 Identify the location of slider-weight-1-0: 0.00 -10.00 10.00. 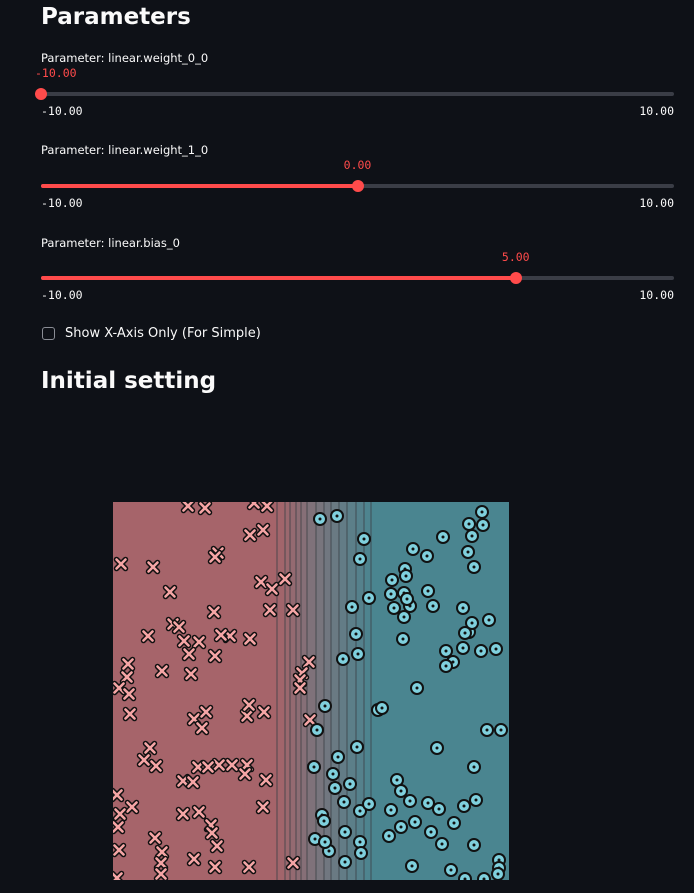
(357, 184).